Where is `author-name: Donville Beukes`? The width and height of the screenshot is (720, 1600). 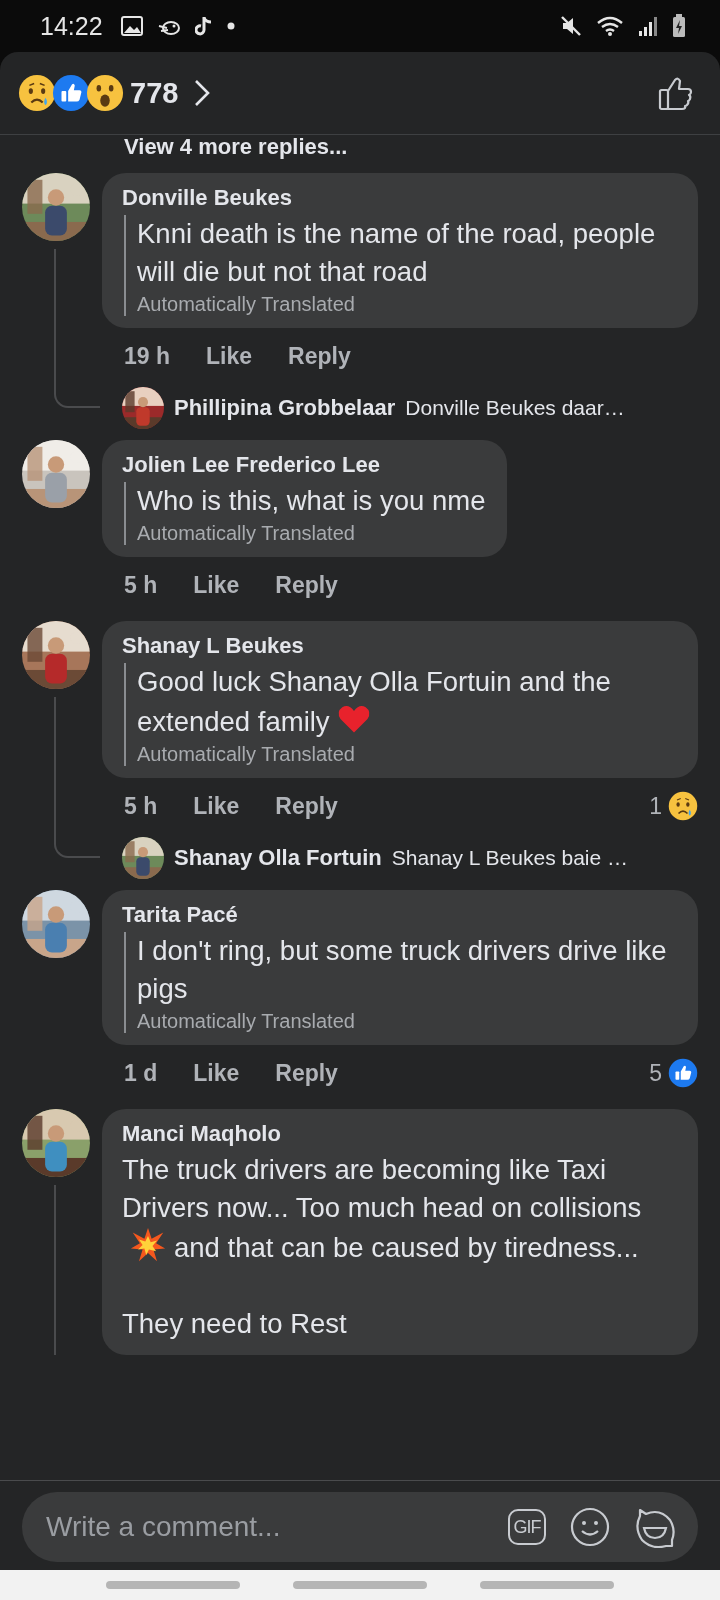
author-name: Donville Beukes is located at coordinates (207, 198).